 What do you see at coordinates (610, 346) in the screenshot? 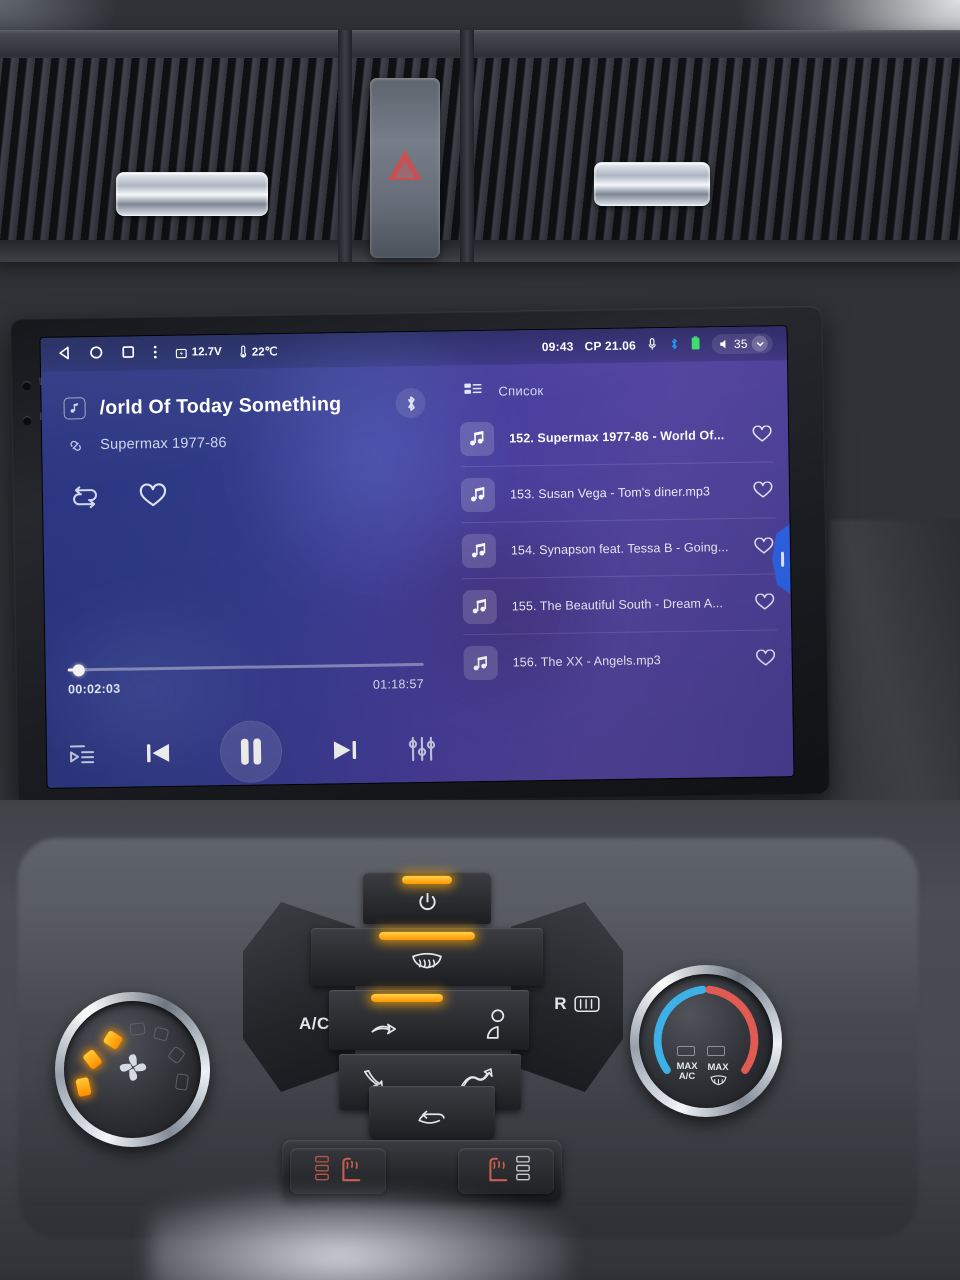
I see `build-version: CP 21.06` at bounding box center [610, 346].